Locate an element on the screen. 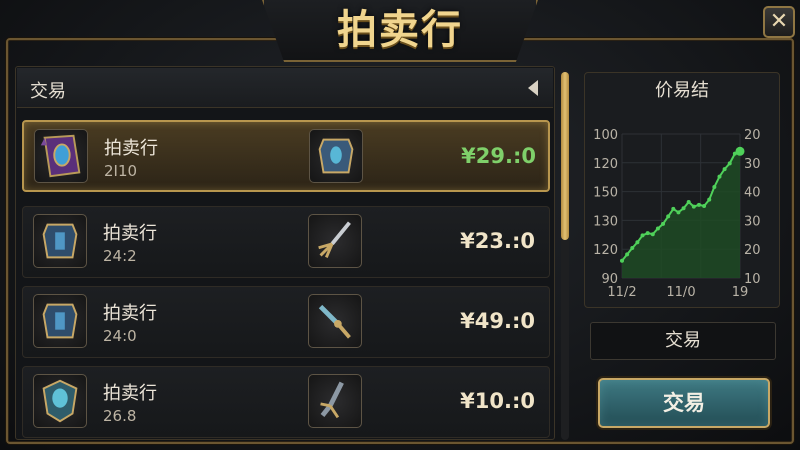 The height and width of the screenshot is (450, 800). price-area-fill is located at coordinates (681, 214).